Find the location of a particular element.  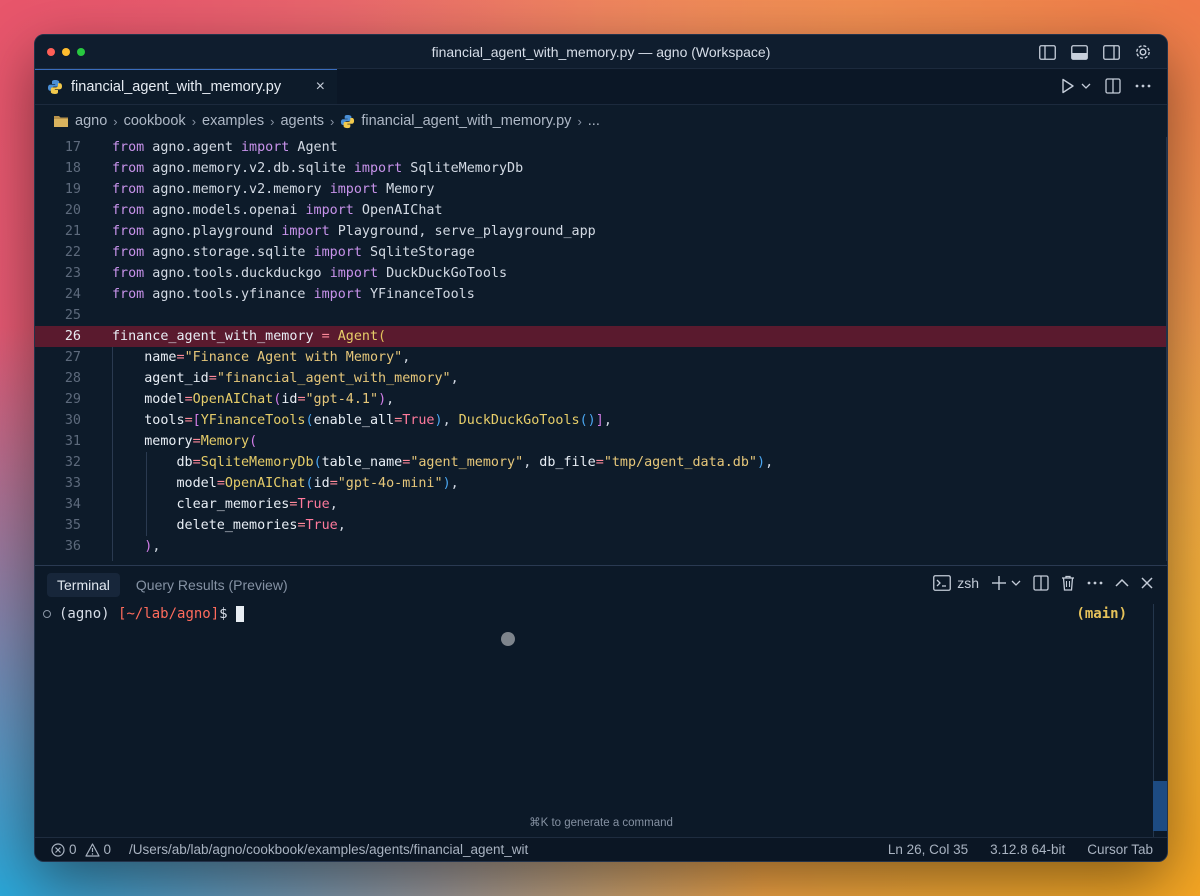

problems-indicator: 0 0 is located at coordinates (81, 849).